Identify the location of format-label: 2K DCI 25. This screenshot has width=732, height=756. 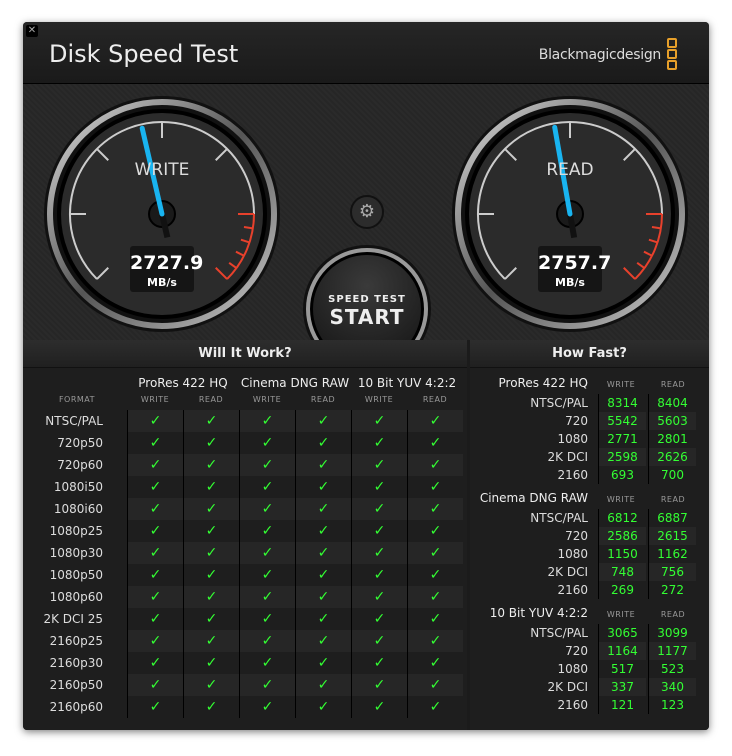
(73, 619).